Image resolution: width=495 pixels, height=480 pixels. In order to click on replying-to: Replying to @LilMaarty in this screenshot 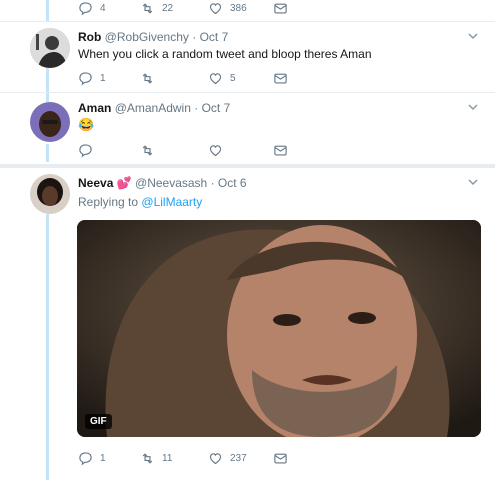, I will do `click(140, 202)`.